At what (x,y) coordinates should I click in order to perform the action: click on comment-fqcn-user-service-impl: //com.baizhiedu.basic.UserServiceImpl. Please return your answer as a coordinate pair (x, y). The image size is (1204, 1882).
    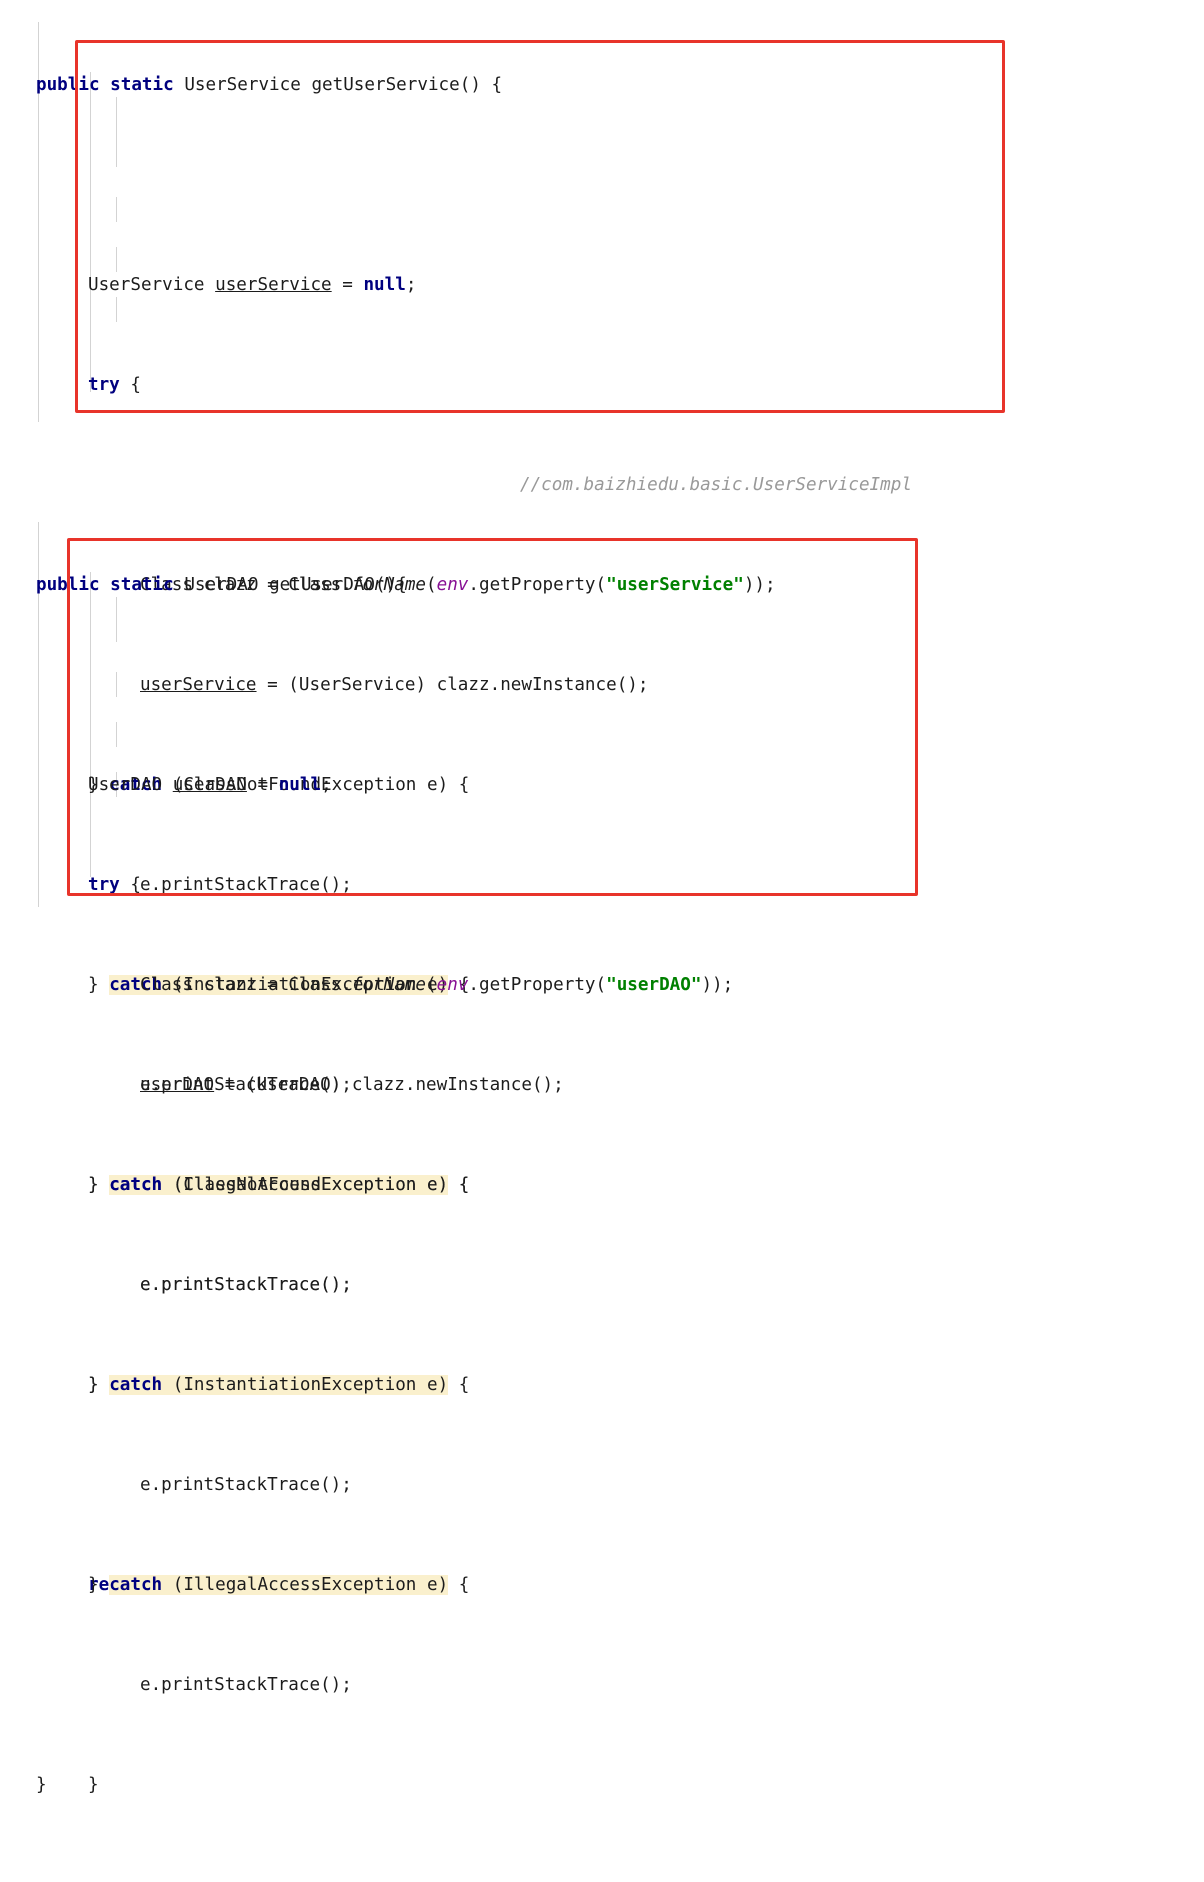
    Looking at the image, I should click on (716, 485).